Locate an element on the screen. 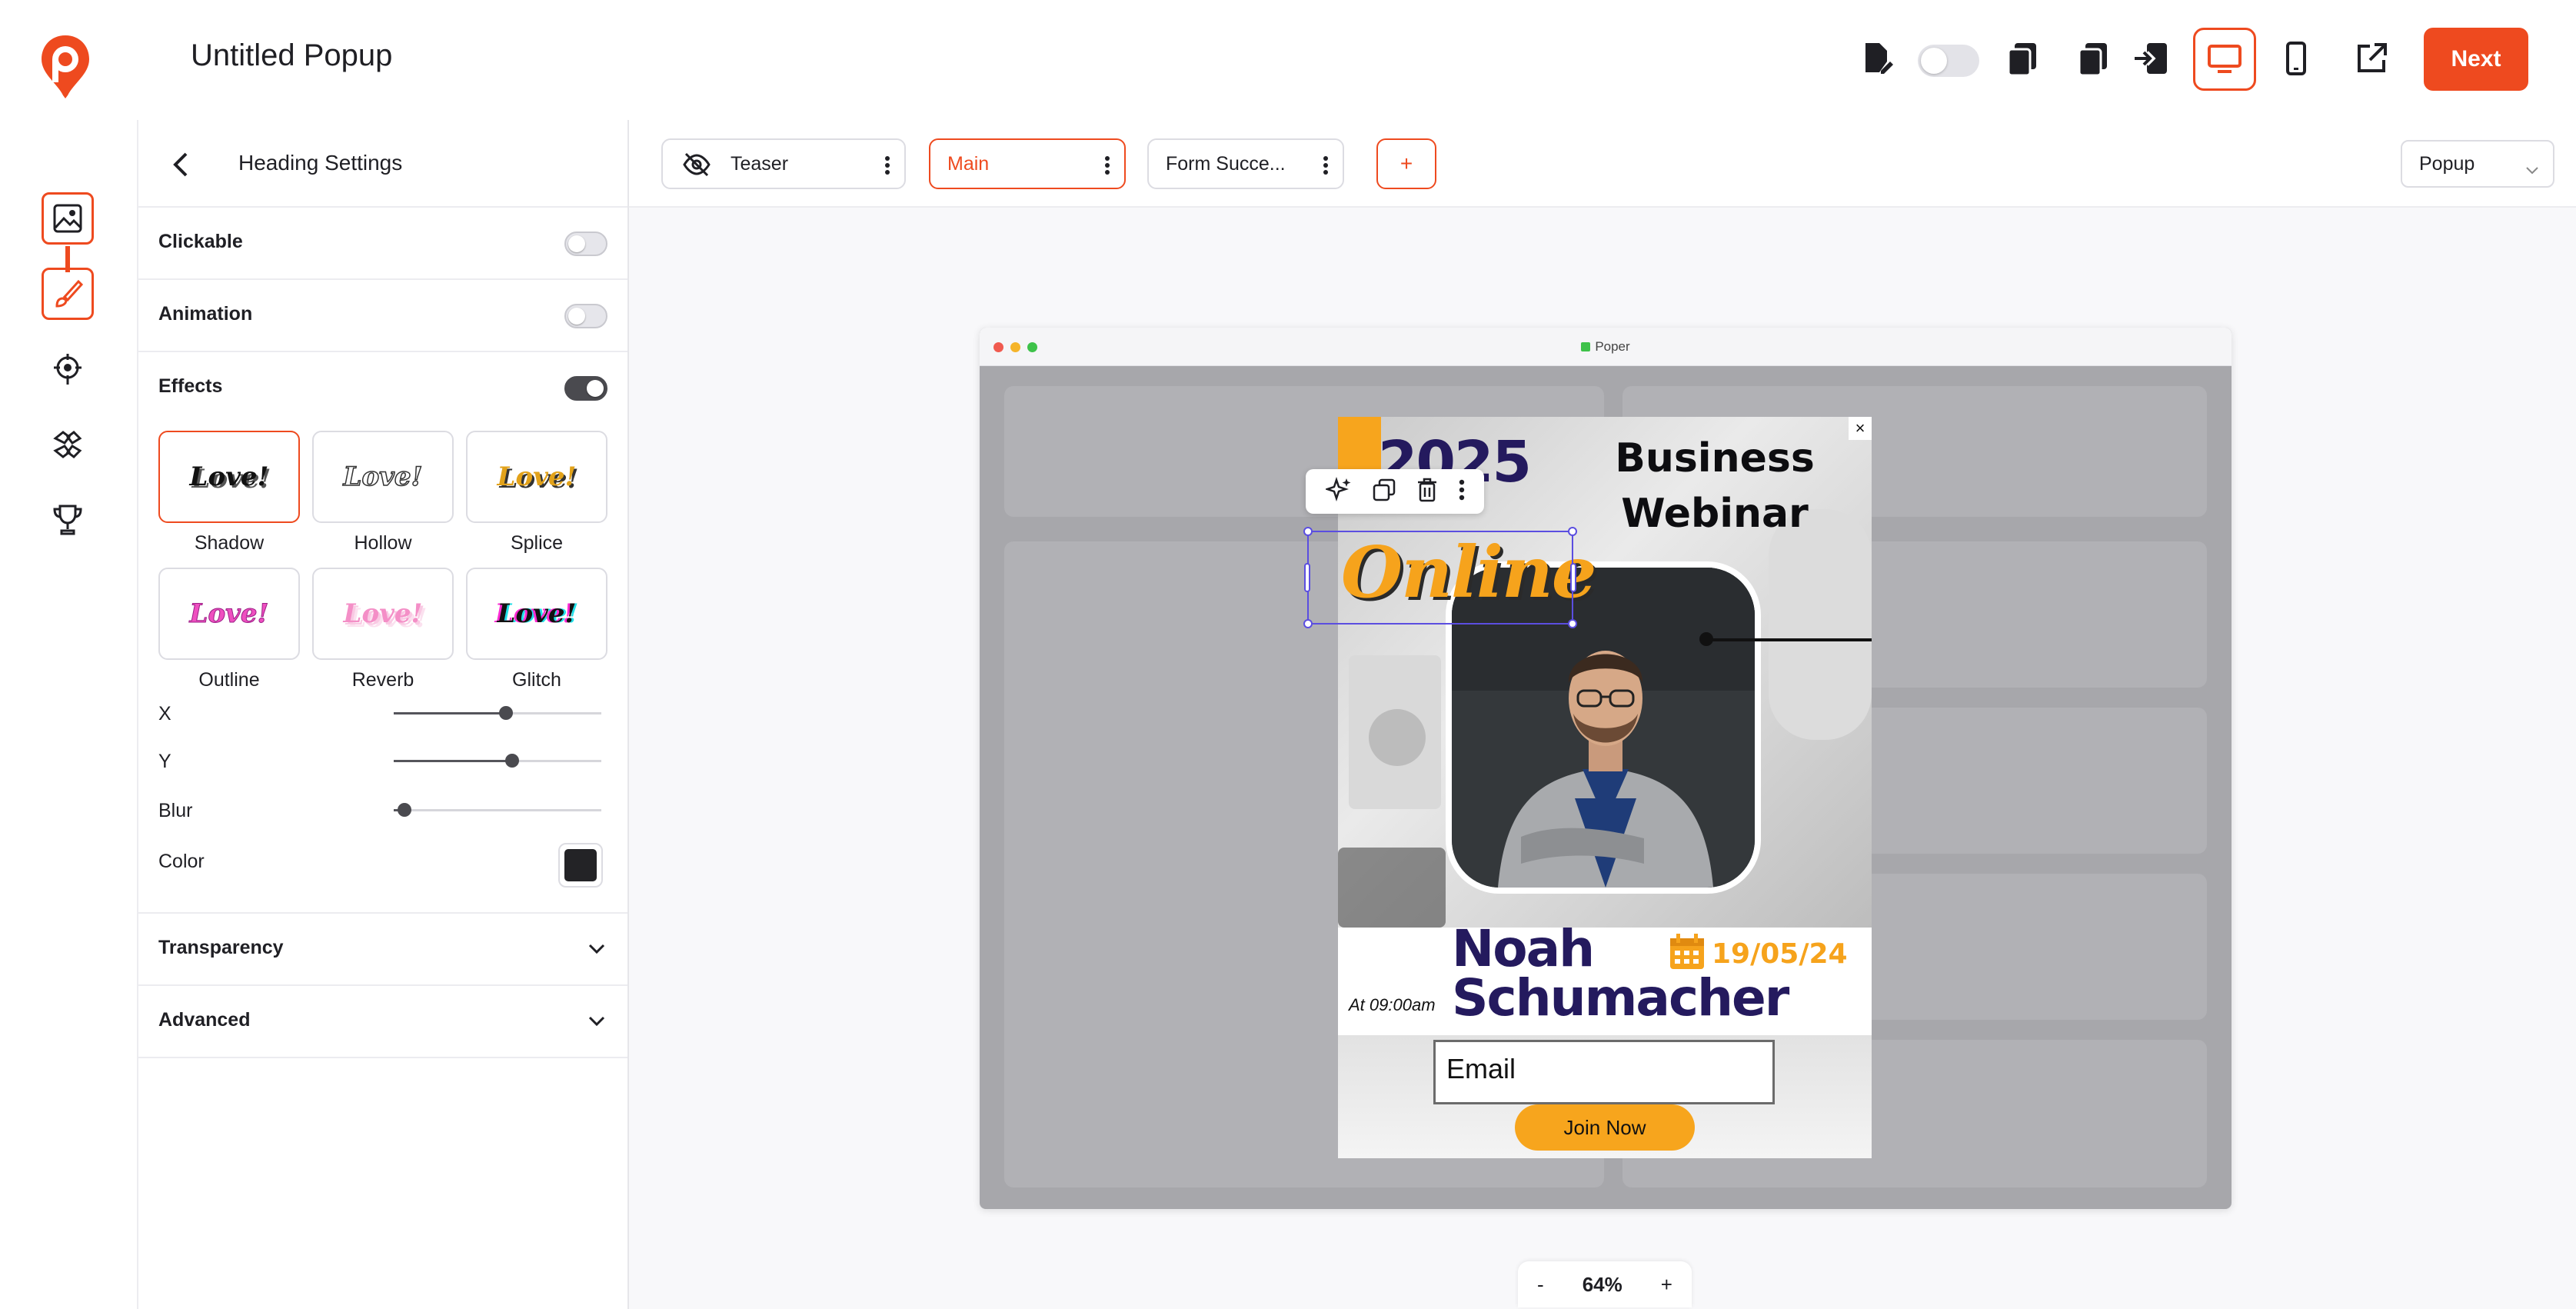 The height and width of the screenshot is (1309, 2576). animation-toggle is located at coordinates (585, 316).